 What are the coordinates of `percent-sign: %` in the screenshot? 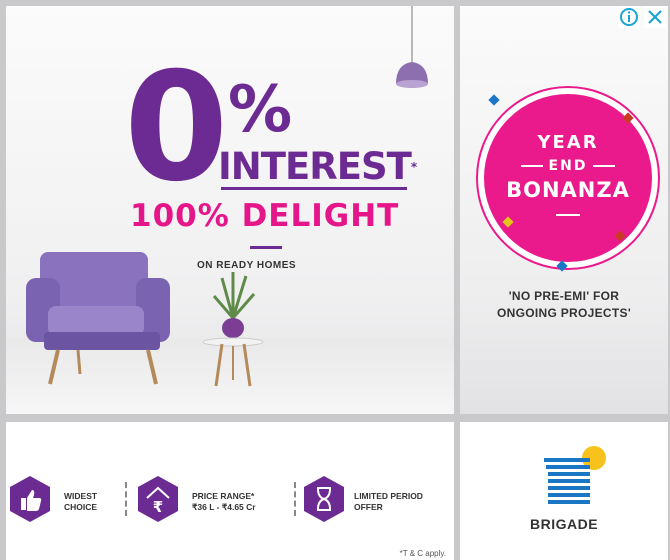 It's located at (260, 110).